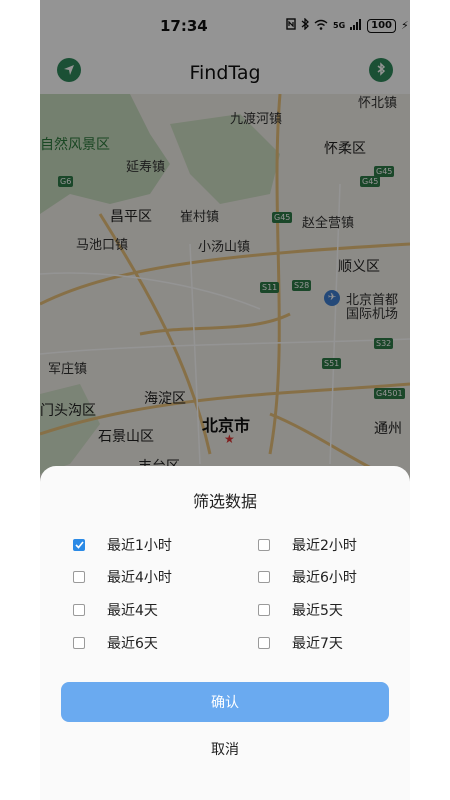 This screenshot has height=800, width=450. Describe the element at coordinates (324, 578) in the screenshot. I see `option-label: 最近6小时` at that location.